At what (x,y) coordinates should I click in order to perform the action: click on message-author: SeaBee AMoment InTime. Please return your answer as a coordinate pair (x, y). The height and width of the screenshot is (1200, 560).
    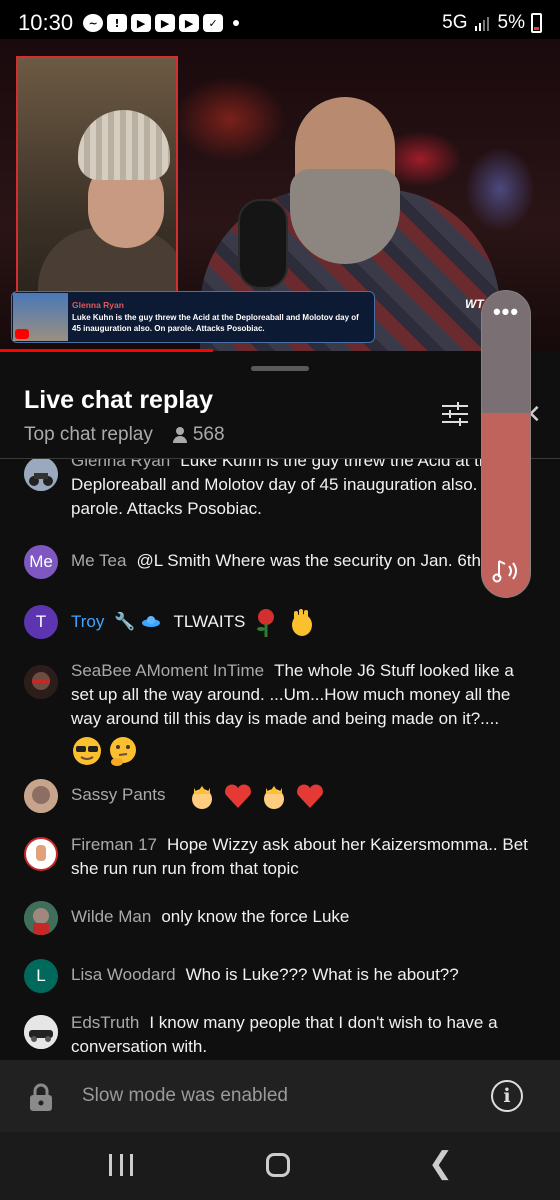
    Looking at the image, I should click on (167, 670).